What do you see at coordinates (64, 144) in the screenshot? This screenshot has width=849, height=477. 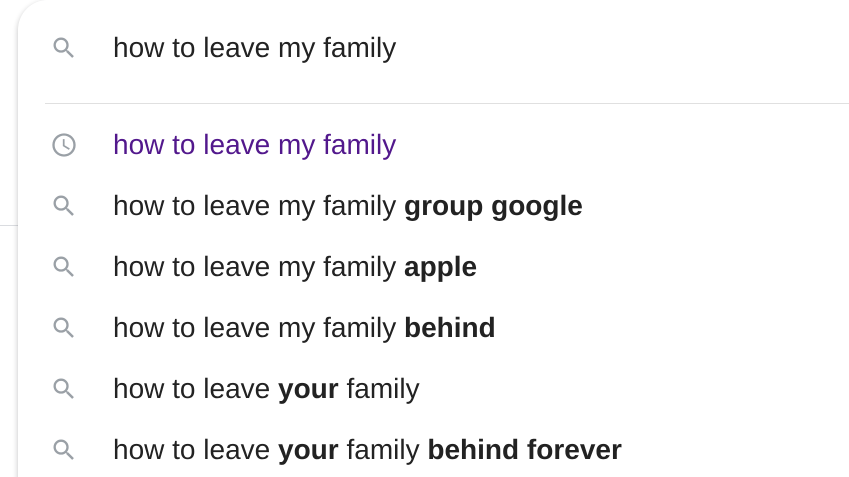 I see `clock-icon` at bounding box center [64, 144].